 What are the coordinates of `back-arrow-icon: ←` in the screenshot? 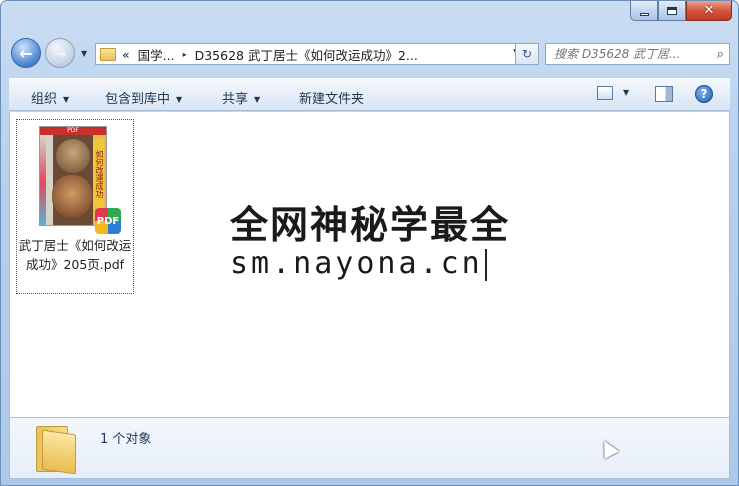 It's located at (26, 53).